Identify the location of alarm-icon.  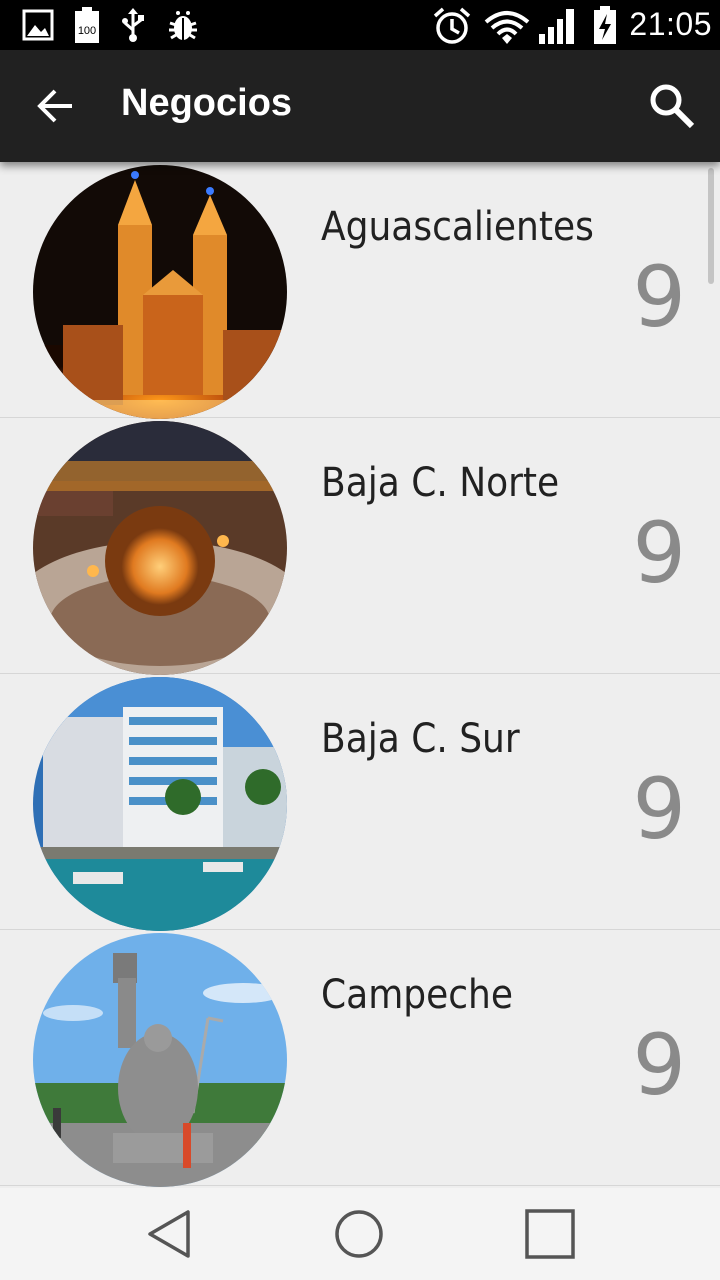
(452, 25).